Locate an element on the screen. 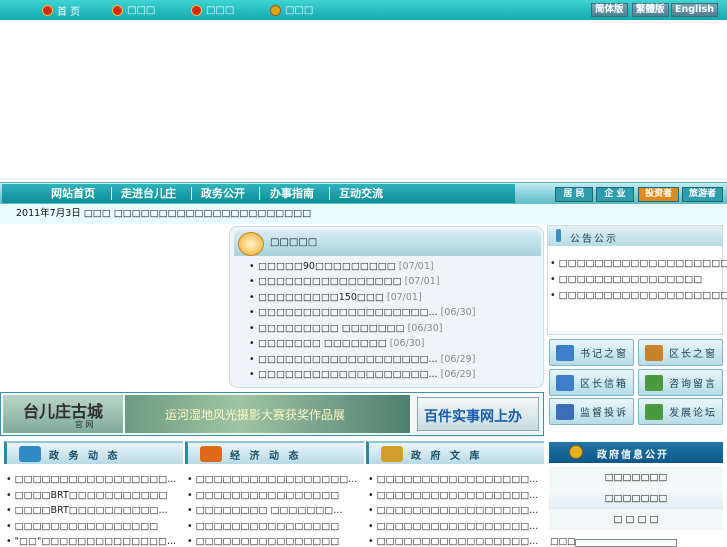 The image size is (727, 547). news-item: • □□□□□□□□□150□□□ [07/01] is located at coordinates (335, 297).